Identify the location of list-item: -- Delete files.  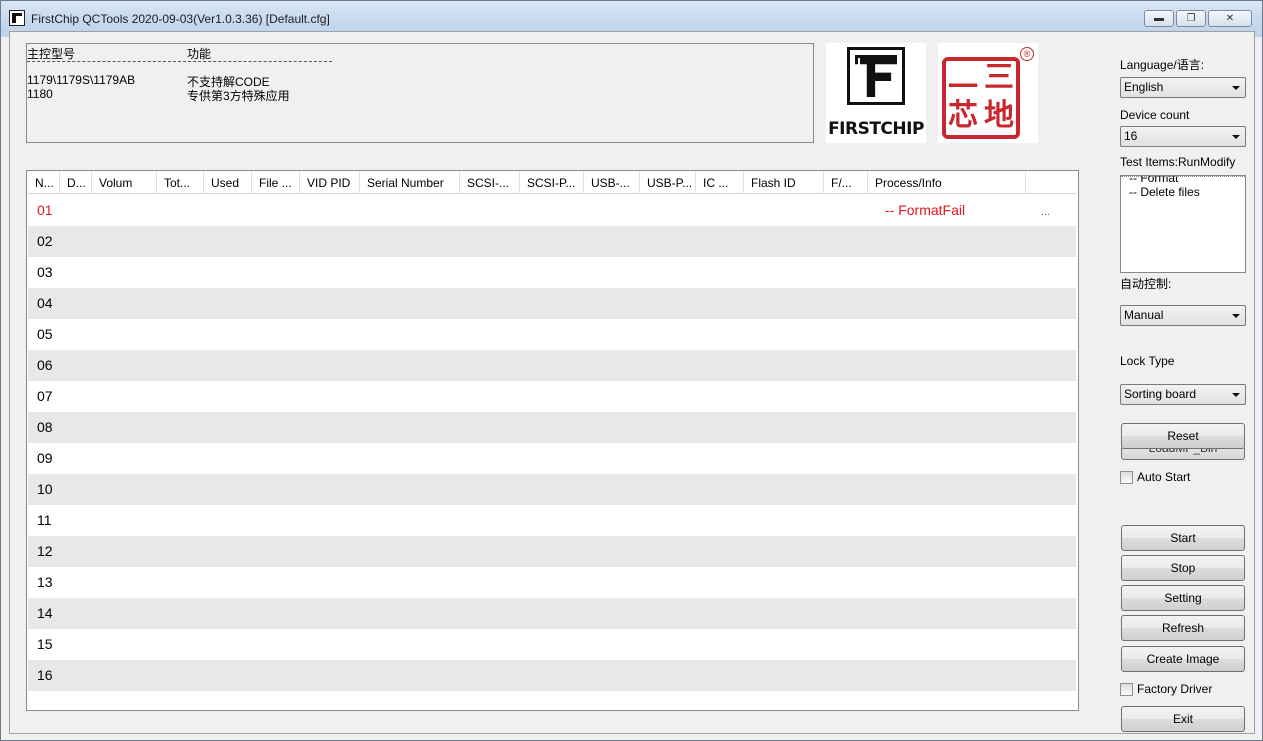
(1187, 192).